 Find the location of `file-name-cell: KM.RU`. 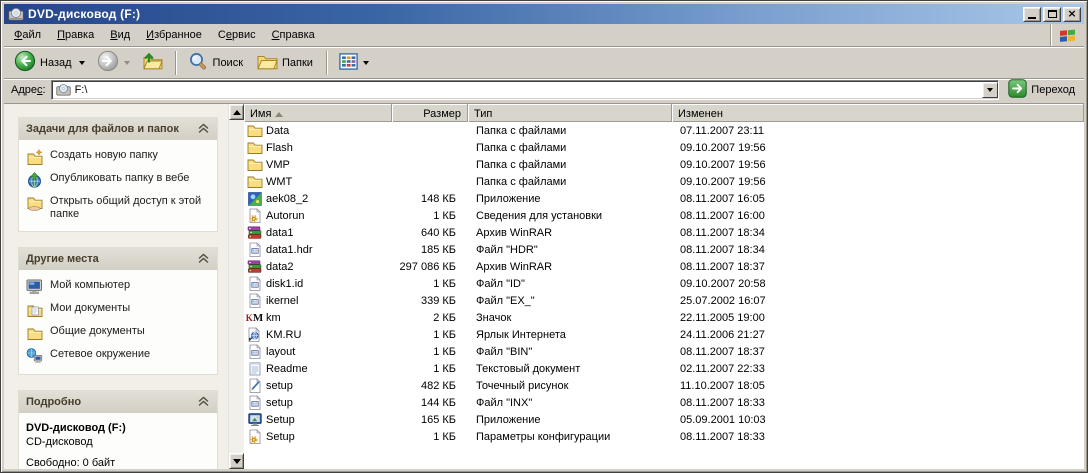

file-name-cell: KM.RU is located at coordinates (318, 335).